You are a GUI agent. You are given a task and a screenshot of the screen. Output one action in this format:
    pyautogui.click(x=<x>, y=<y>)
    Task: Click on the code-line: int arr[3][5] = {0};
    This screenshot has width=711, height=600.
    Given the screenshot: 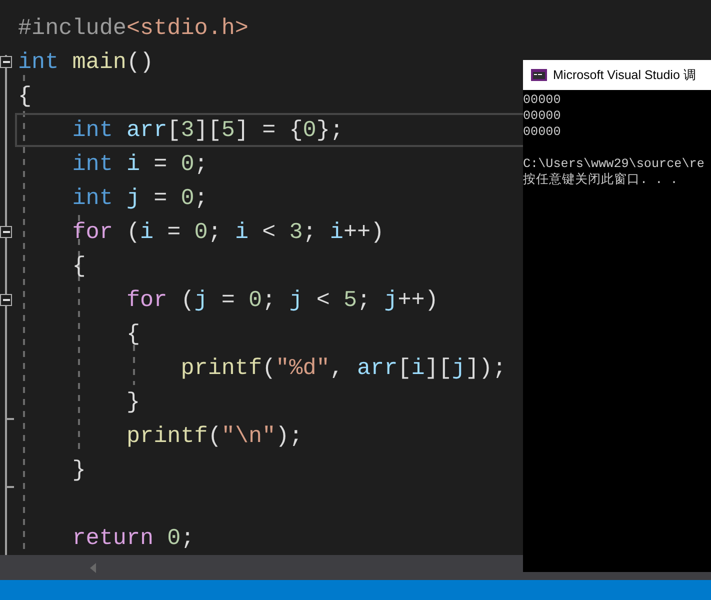 What is the action you would take?
    pyautogui.click(x=207, y=130)
    